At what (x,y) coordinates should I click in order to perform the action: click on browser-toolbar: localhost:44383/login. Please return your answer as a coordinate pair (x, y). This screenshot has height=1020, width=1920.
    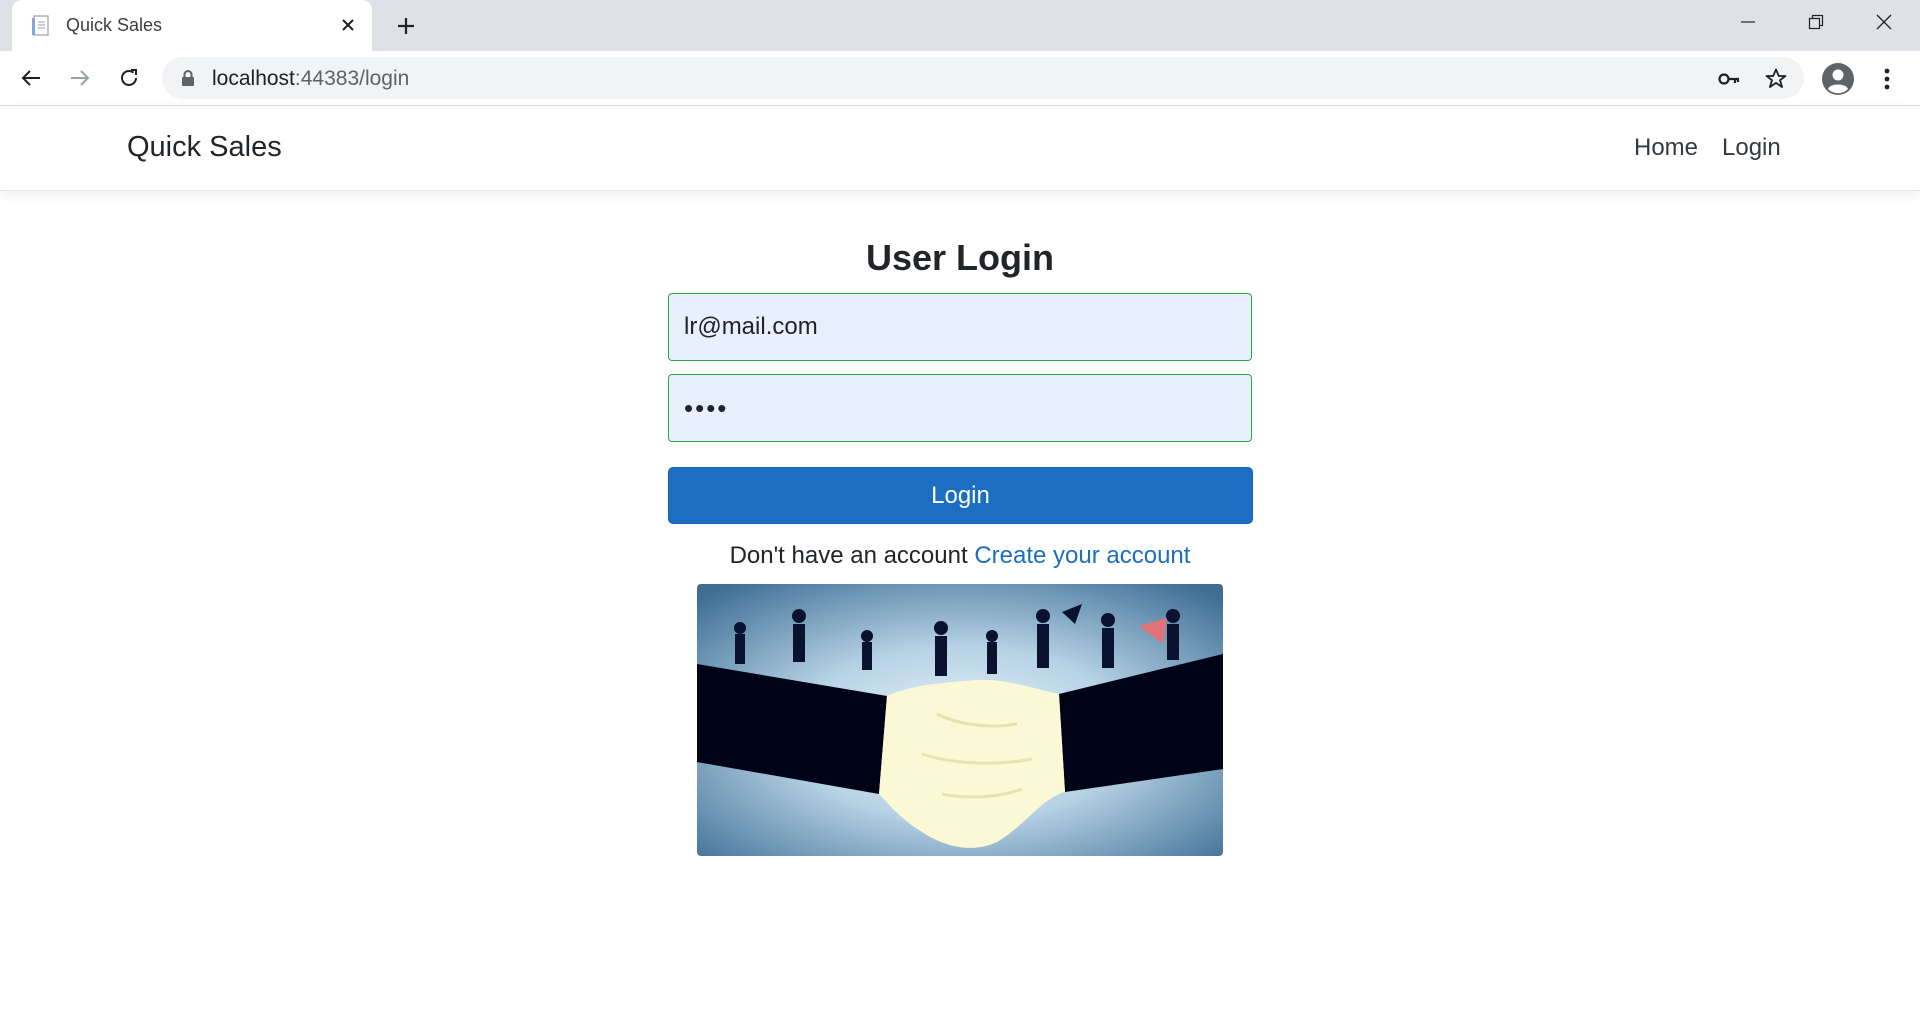
    Looking at the image, I should click on (960, 78).